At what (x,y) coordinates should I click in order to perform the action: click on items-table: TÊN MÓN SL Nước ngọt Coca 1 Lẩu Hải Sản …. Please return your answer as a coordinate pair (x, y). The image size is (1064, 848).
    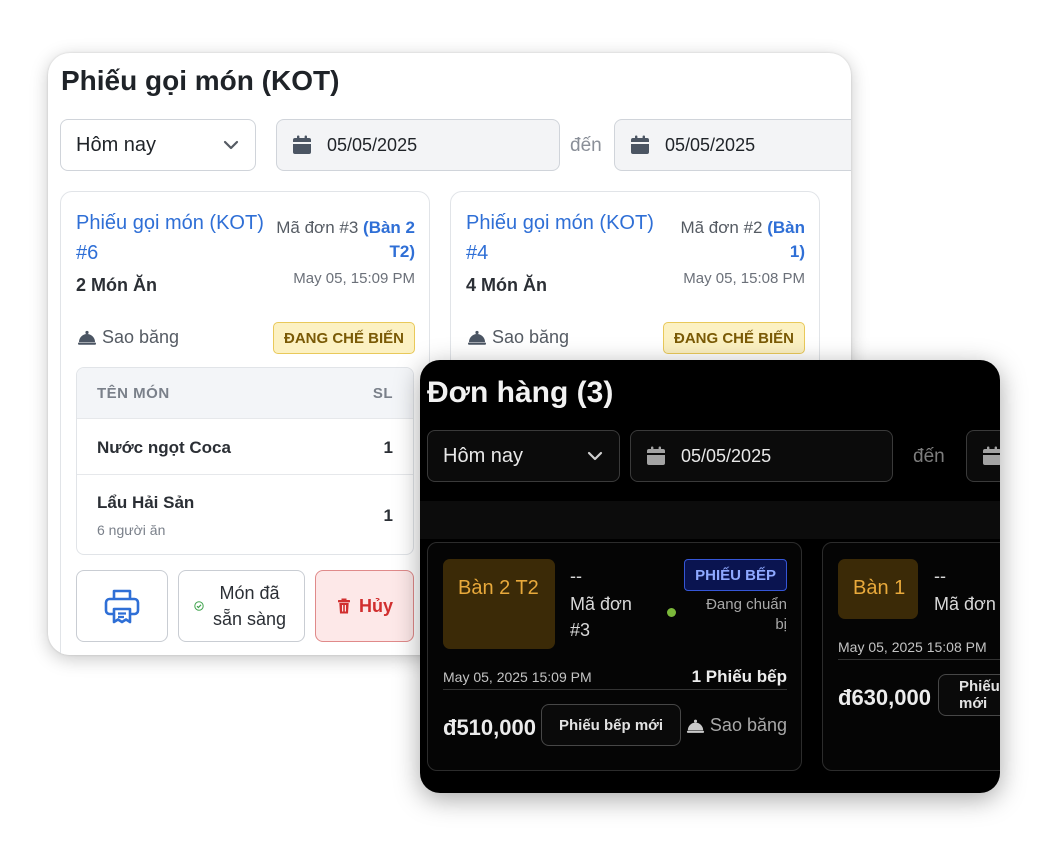
    Looking at the image, I should click on (245, 461).